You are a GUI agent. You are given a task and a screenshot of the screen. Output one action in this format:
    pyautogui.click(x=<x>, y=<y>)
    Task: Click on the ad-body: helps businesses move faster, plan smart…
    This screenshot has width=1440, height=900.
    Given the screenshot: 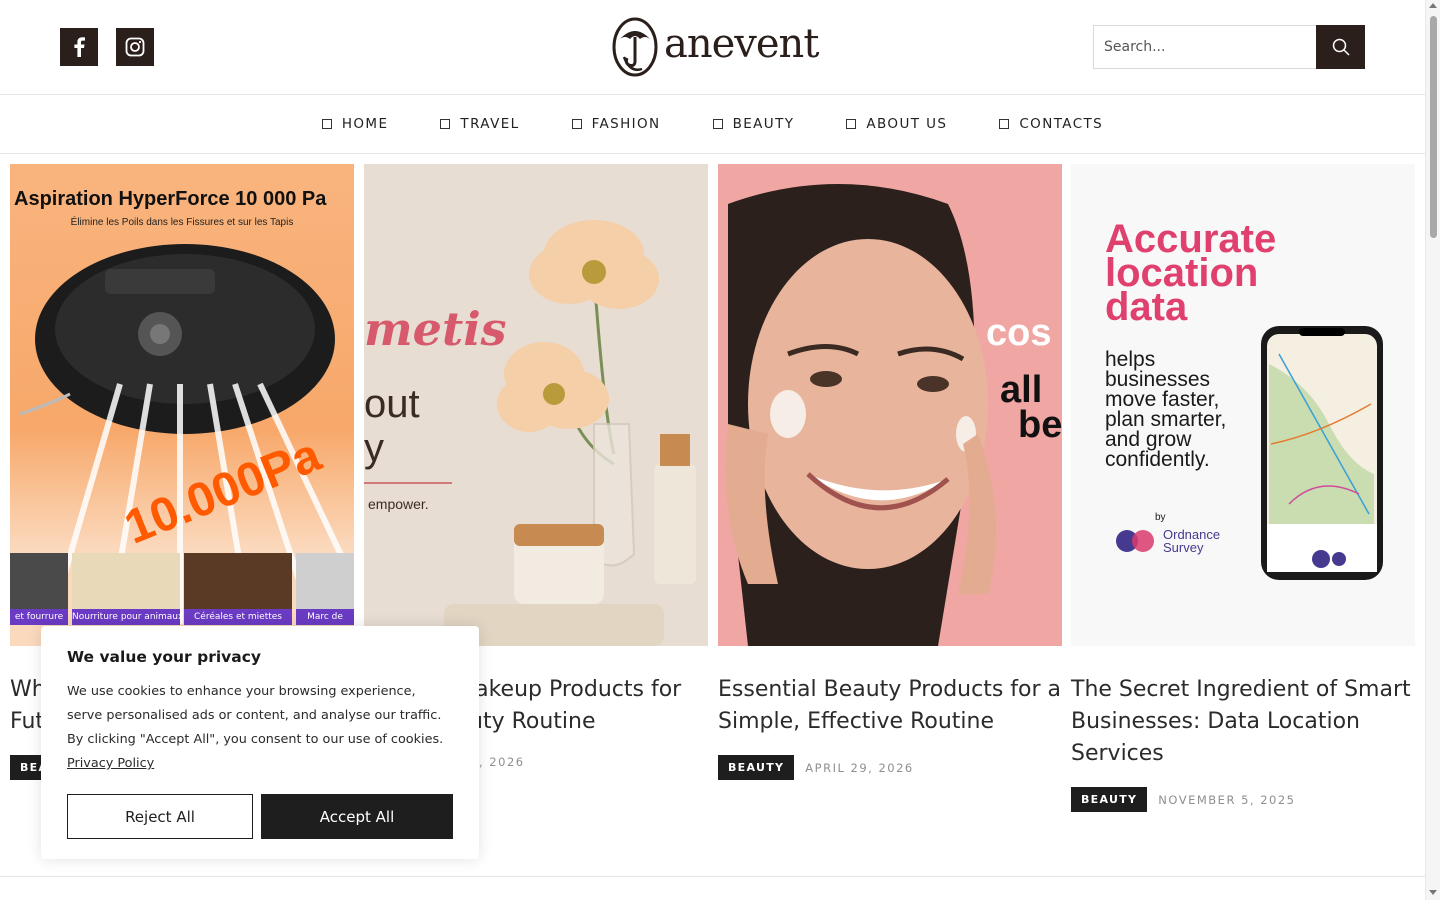 What is the action you would take?
    pyautogui.click(x=1166, y=409)
    